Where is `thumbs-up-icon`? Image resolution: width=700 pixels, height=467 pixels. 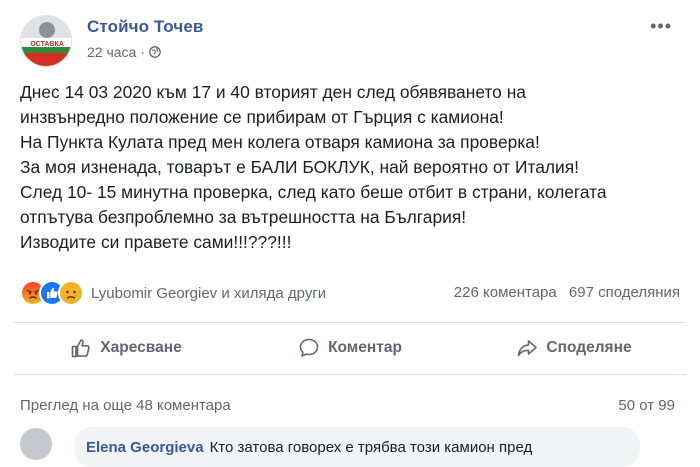
thumbs-up-icon is located at coordinates (81, 348).